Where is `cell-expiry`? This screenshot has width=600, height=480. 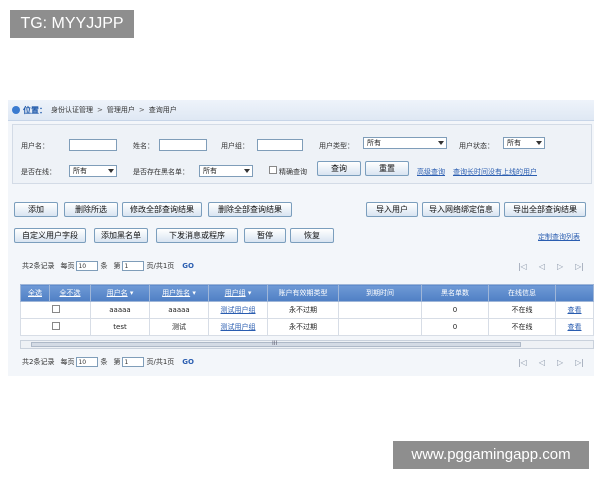 cell-expiry is located at coordinates (380, 310).